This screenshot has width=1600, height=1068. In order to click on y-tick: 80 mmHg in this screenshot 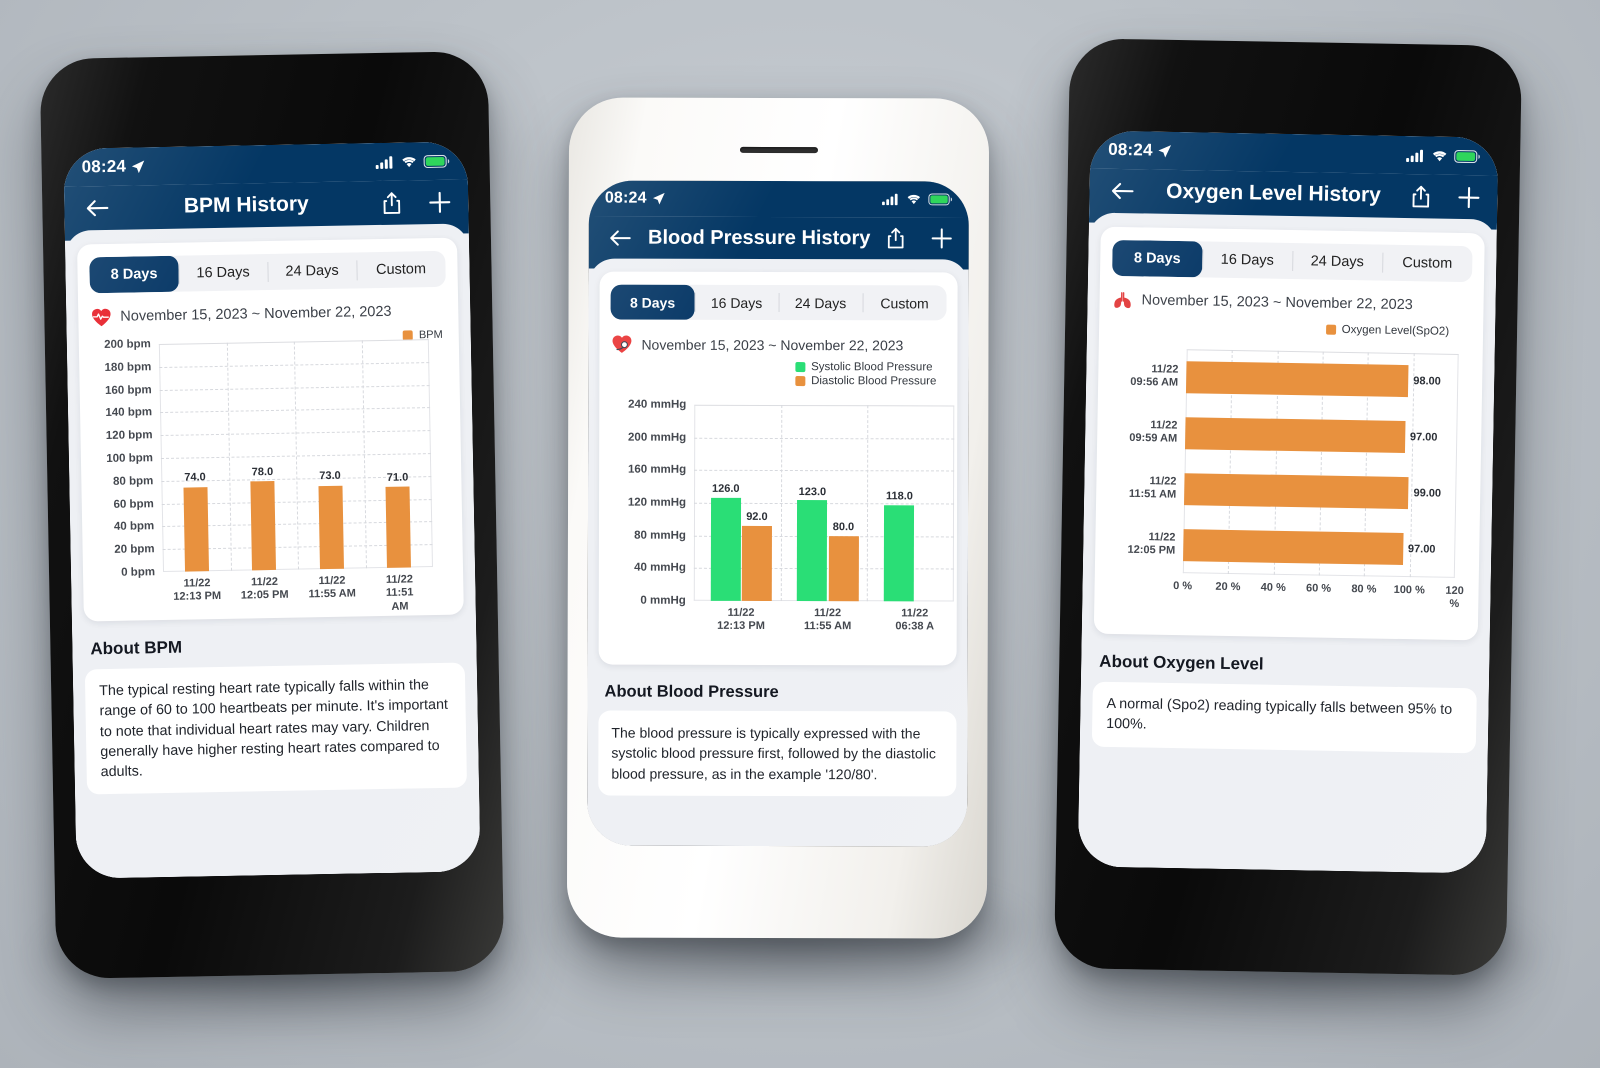, I will do `click(660, 535)`.